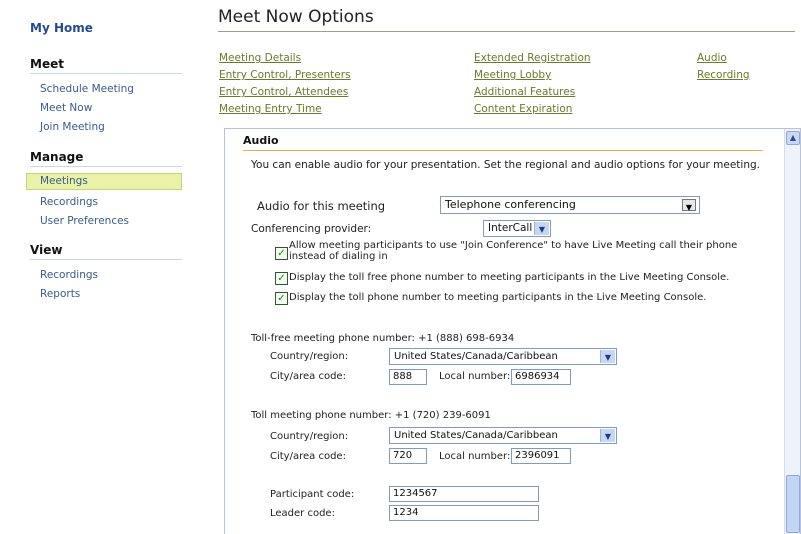 The image size is (801, 534). I want to click on display-tollfree-checkbox: ✓, so click(281, 278).